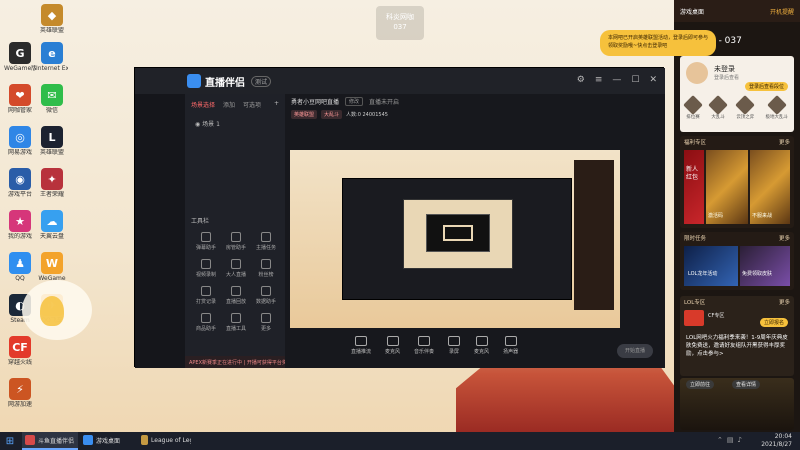 Image resolution: width=800 pixels, height=450 pixels. I want to click on bottom-tool-label: 直播推流, so click(361, 352).